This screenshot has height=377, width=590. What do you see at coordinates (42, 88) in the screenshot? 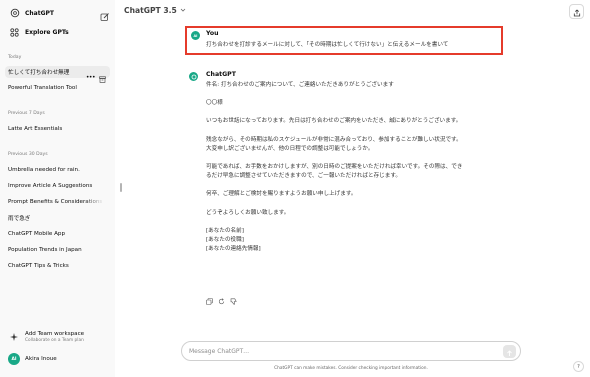
I see `chat-item-title: Powerful Translation Tool` at bounding box center [42, 88].